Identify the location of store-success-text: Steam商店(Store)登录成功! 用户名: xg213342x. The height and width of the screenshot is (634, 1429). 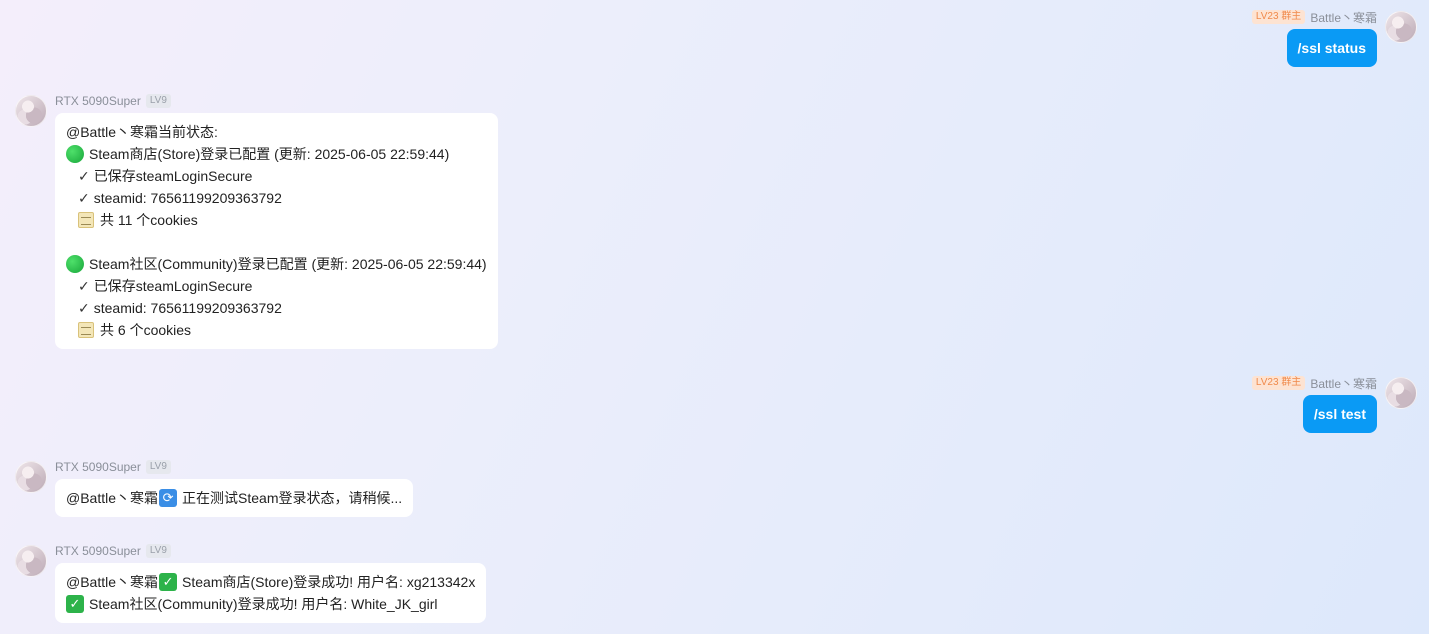
(329, 582).